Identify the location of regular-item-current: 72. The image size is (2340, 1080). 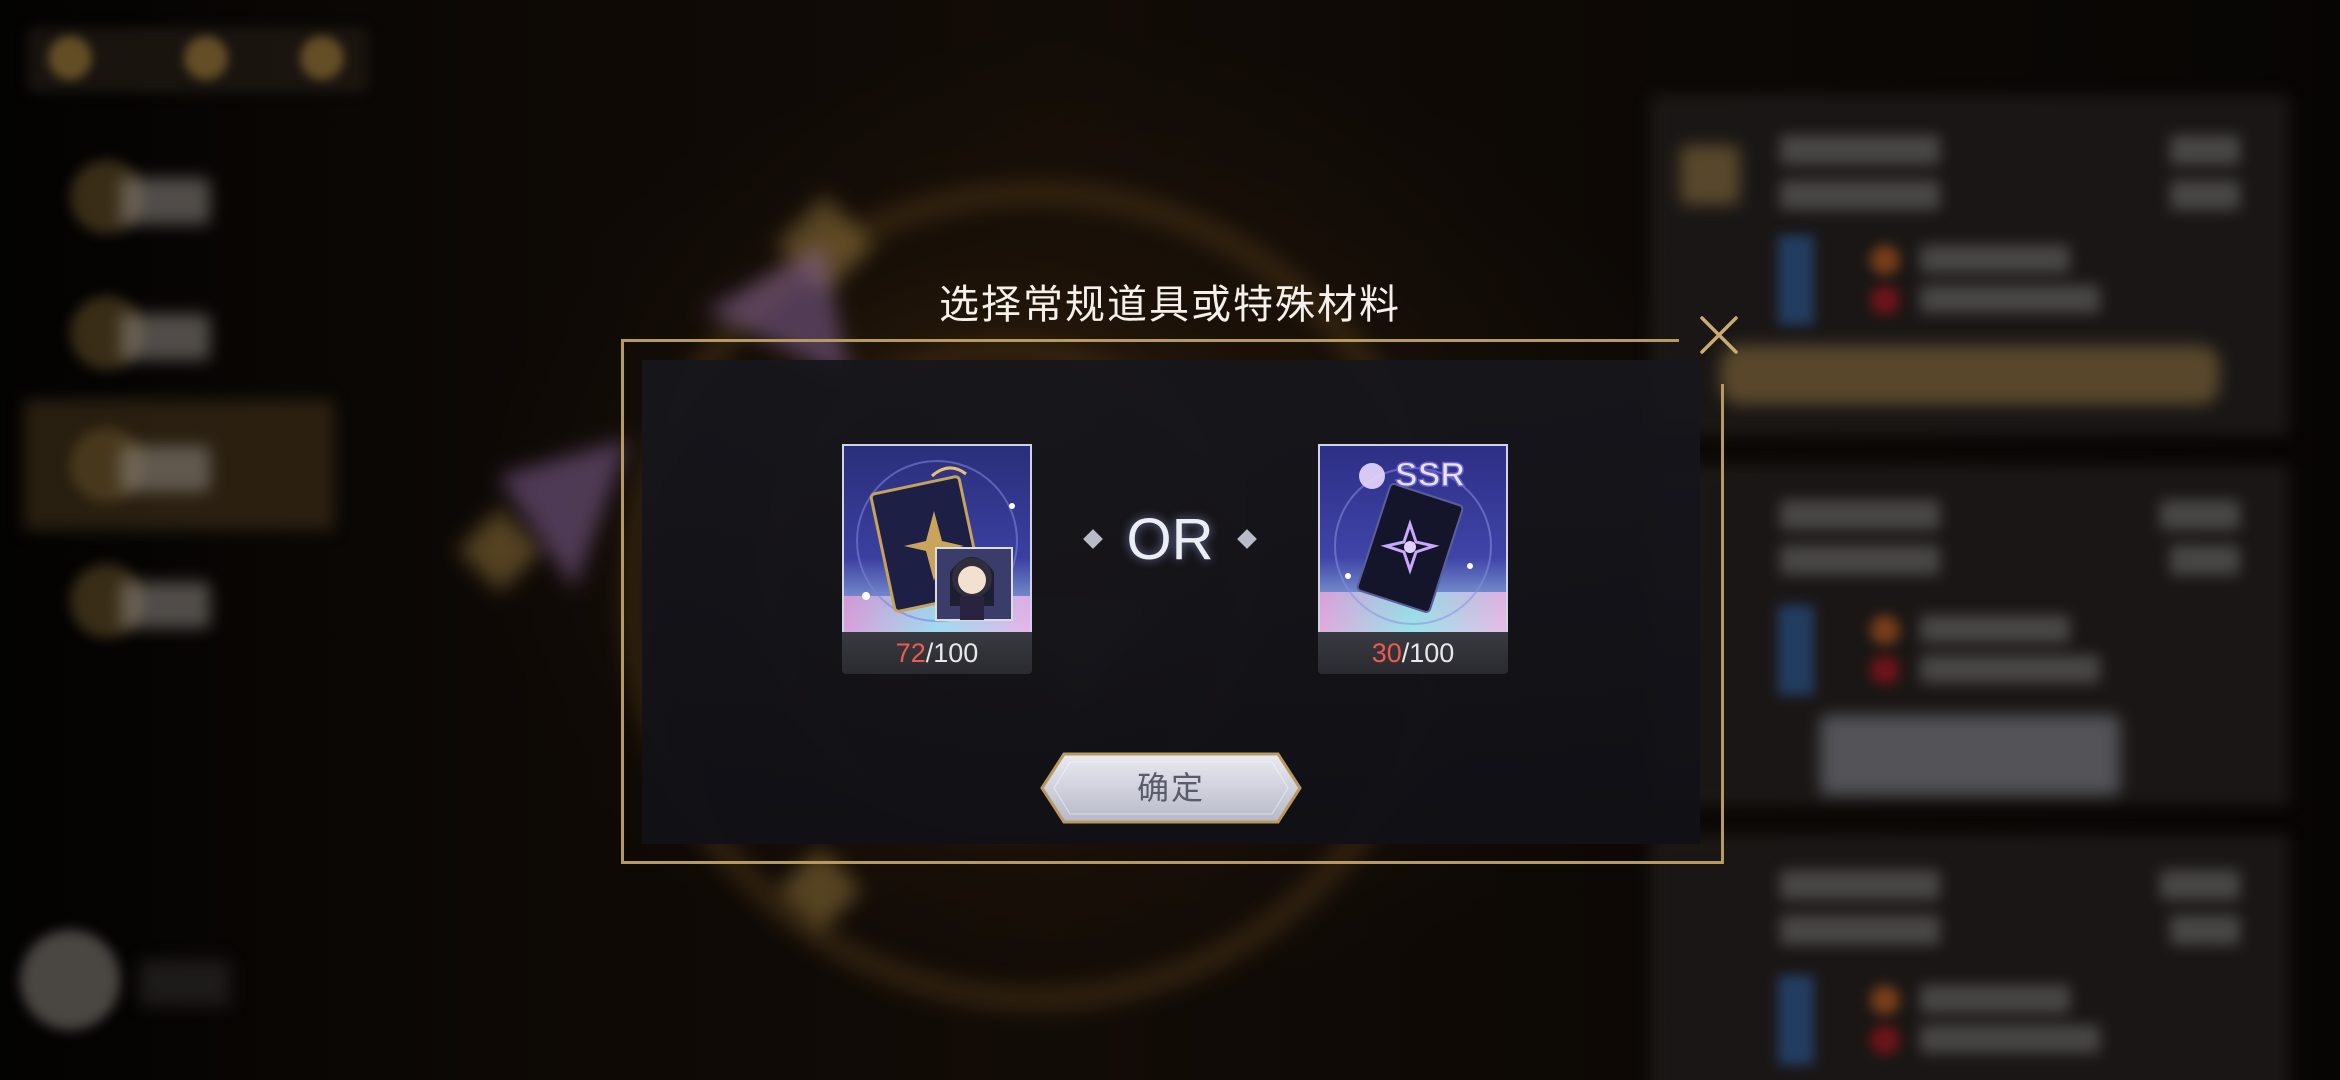
(910, 653).